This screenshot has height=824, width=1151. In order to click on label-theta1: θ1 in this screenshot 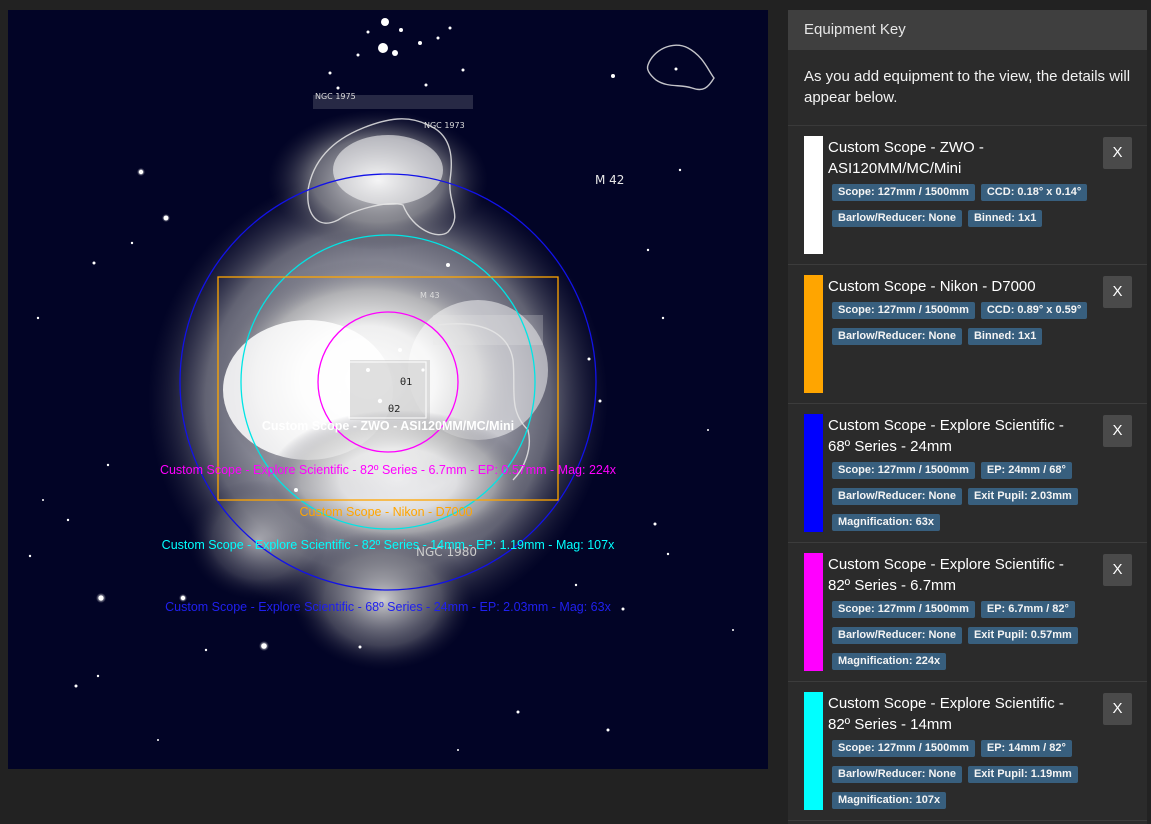, I will do `click(406, 382)`.